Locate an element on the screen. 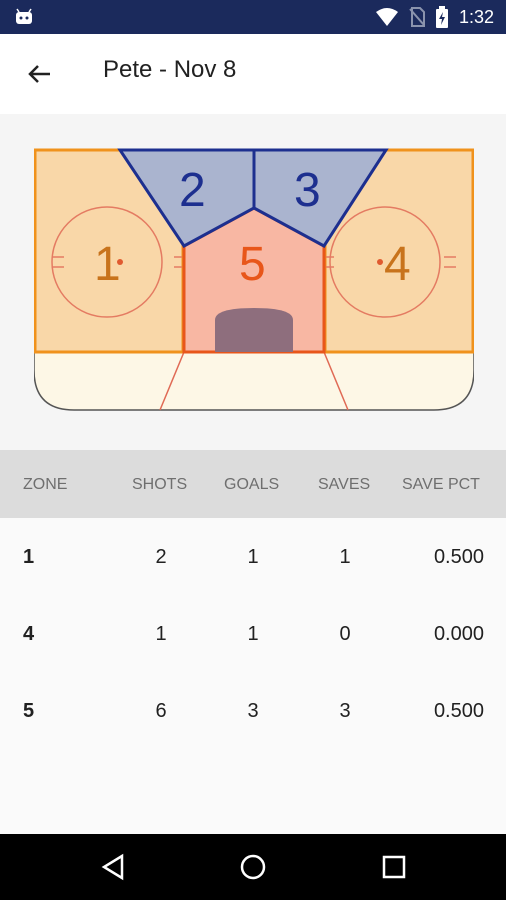 Image resolution: width=506 pixels, height=900 pixels. app-bar: Pete - Nov 8 is located at coordinates (253, 74).